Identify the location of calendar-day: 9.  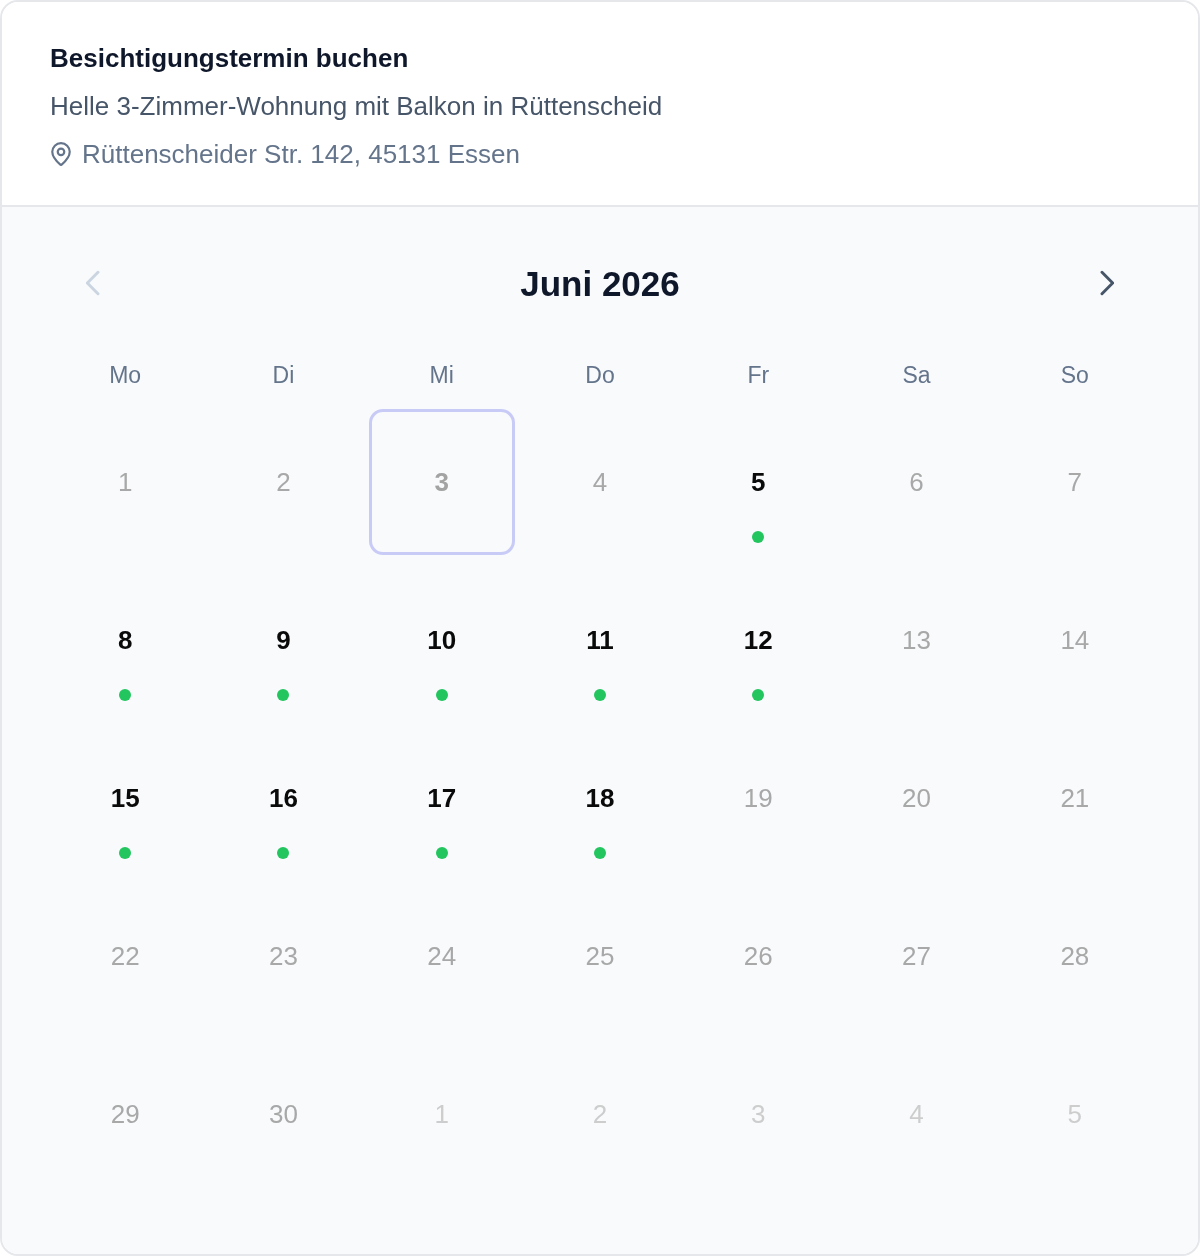
(283, 640).